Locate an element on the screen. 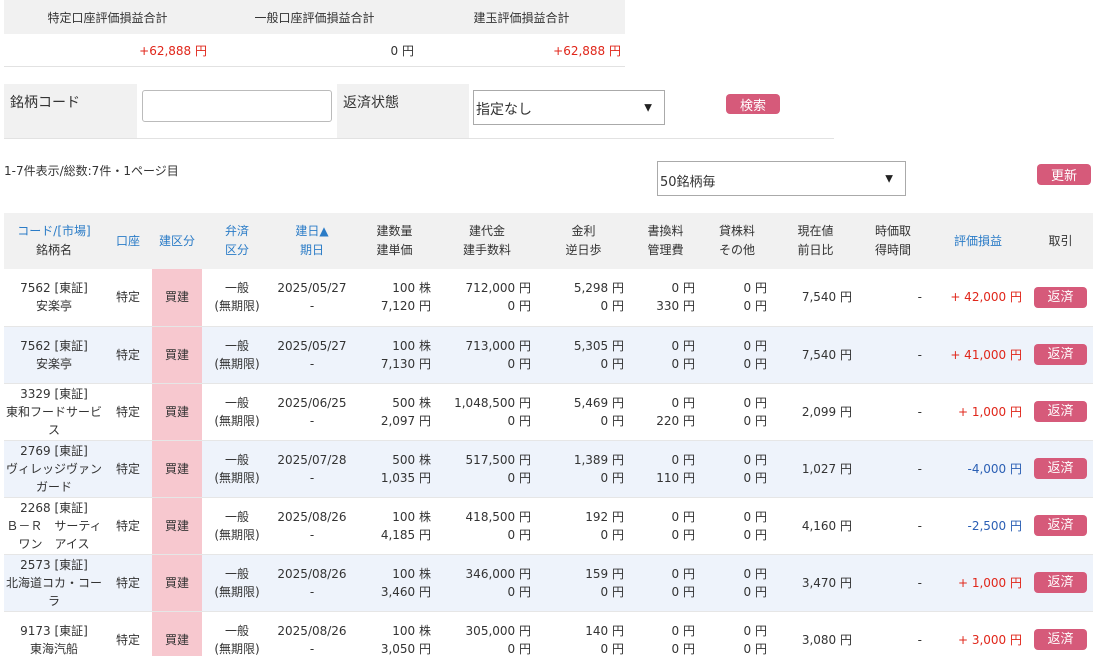 The height and width of the screenshot is (656, 1096). unit-price: 7,120 円 is located at coordinates (405, 306).